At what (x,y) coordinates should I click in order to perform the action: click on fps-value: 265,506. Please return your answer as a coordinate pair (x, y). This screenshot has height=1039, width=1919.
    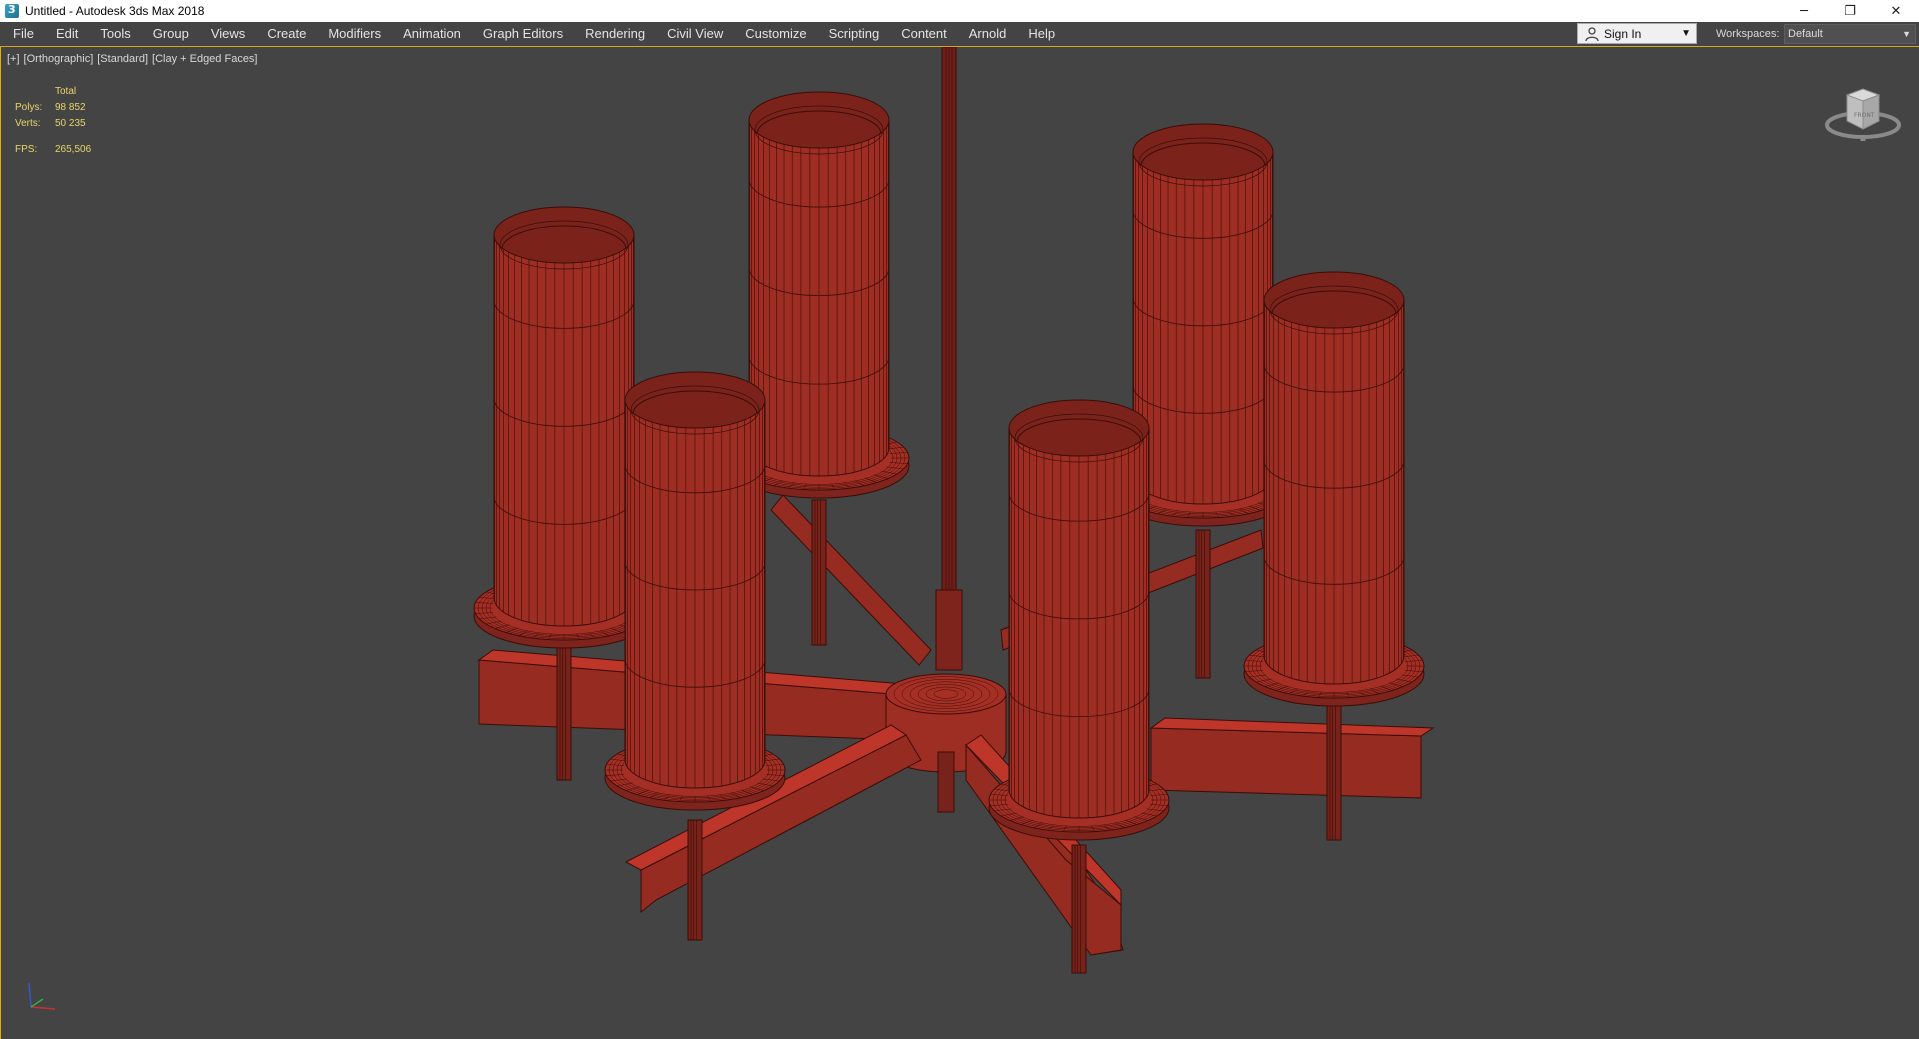
    Looking at the image, I should click on (73, 149).